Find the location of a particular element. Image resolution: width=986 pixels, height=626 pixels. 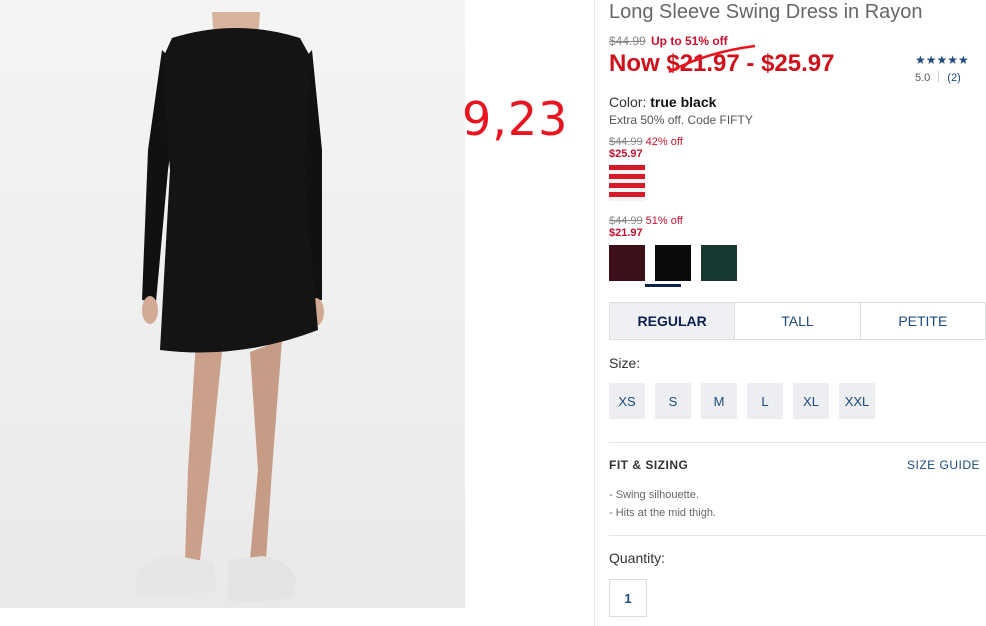

selected-color: Color: true black is located at coordinates (662, 102).